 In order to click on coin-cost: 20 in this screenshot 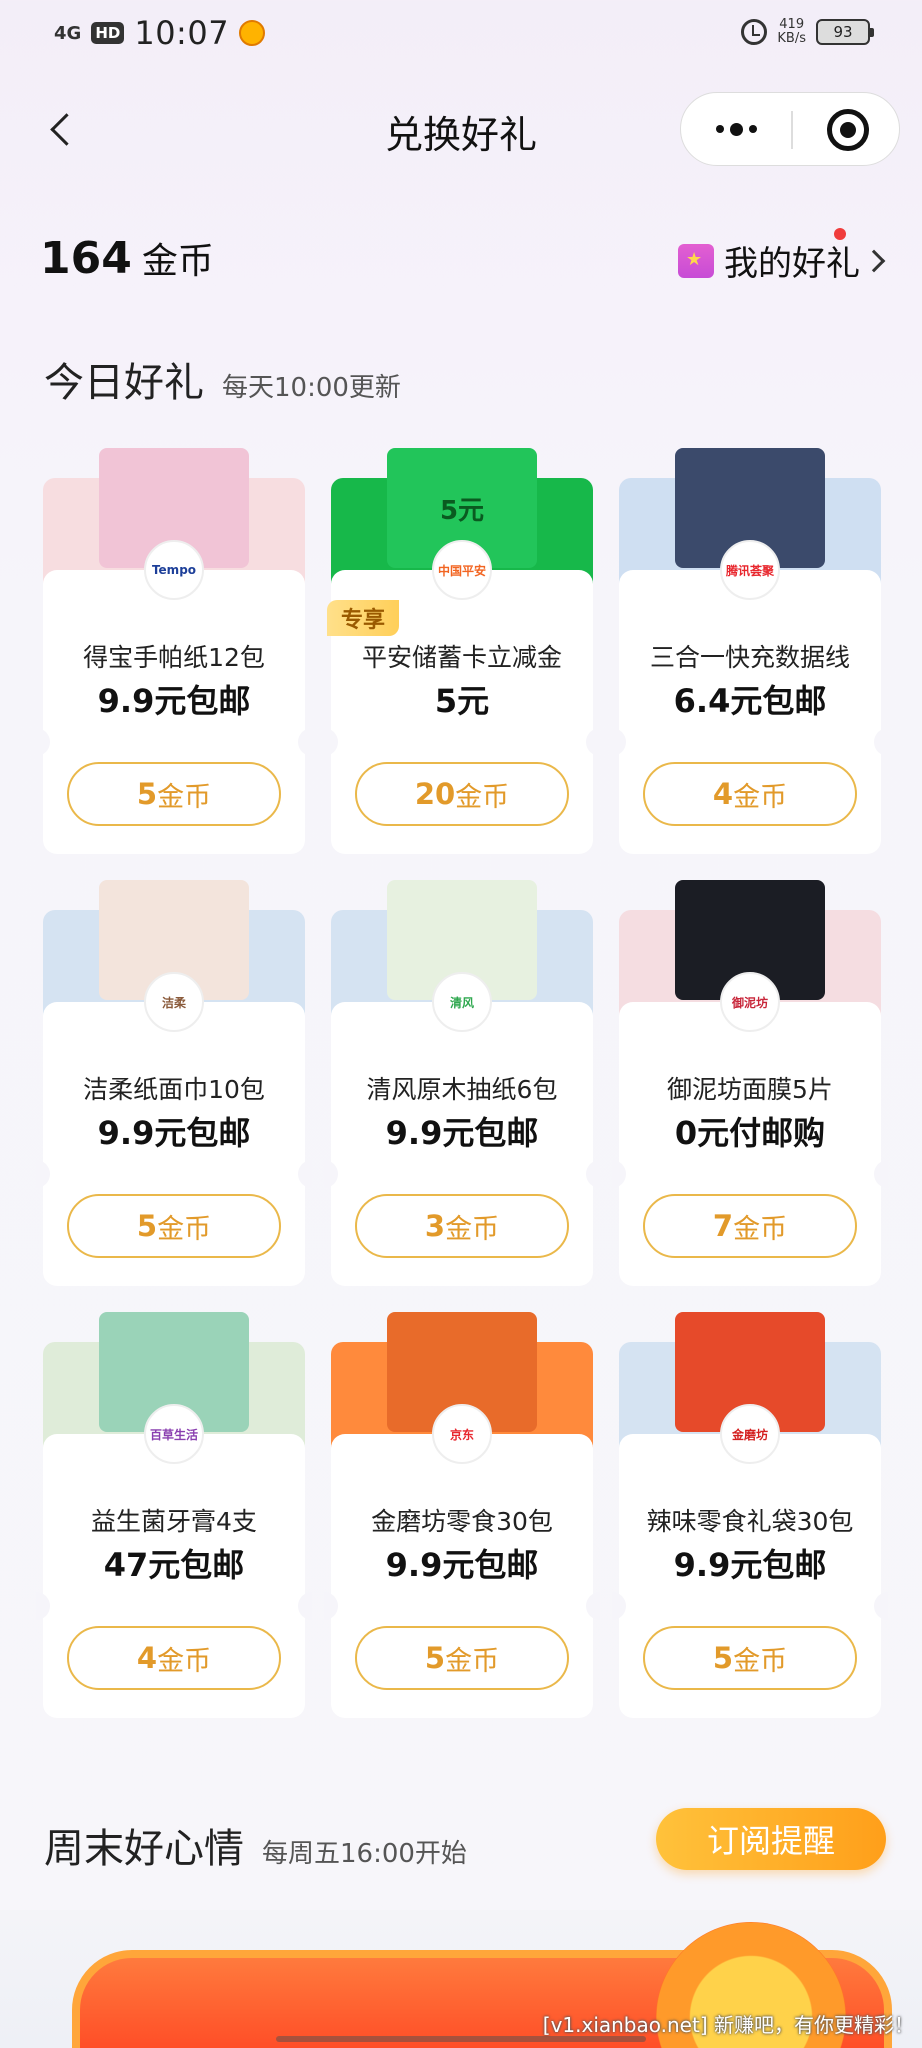, I will do `click(435, 794)`.